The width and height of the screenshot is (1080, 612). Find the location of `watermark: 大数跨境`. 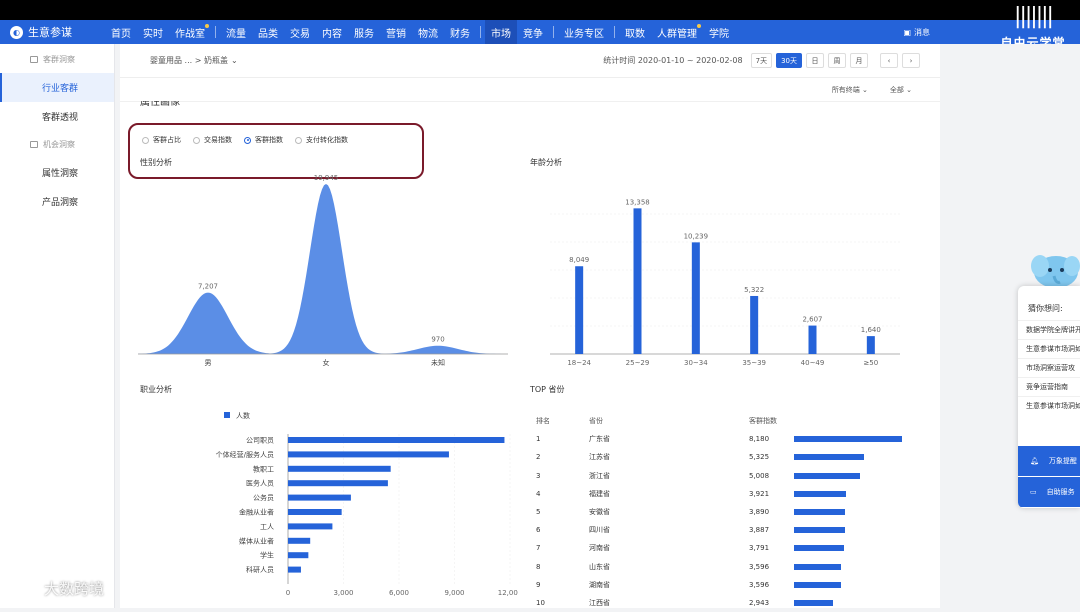

watermark: 大数跨境 is located at coordinates (58, 588).